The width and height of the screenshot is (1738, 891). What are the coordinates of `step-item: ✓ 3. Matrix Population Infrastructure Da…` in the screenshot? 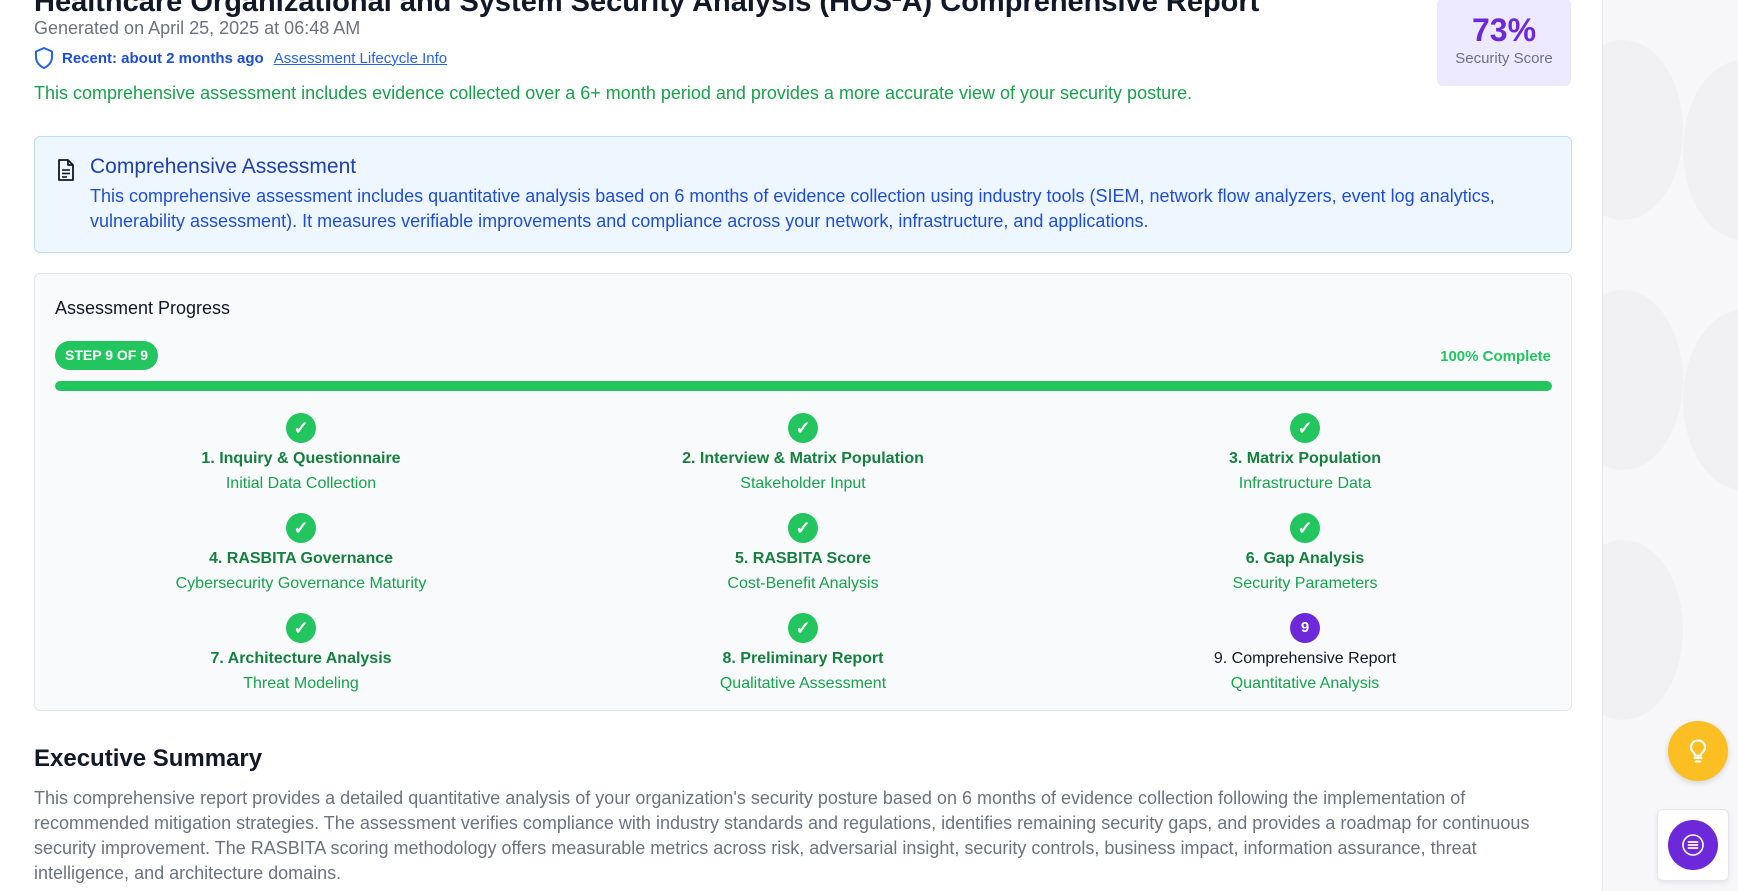 It's located at (1305, 453).